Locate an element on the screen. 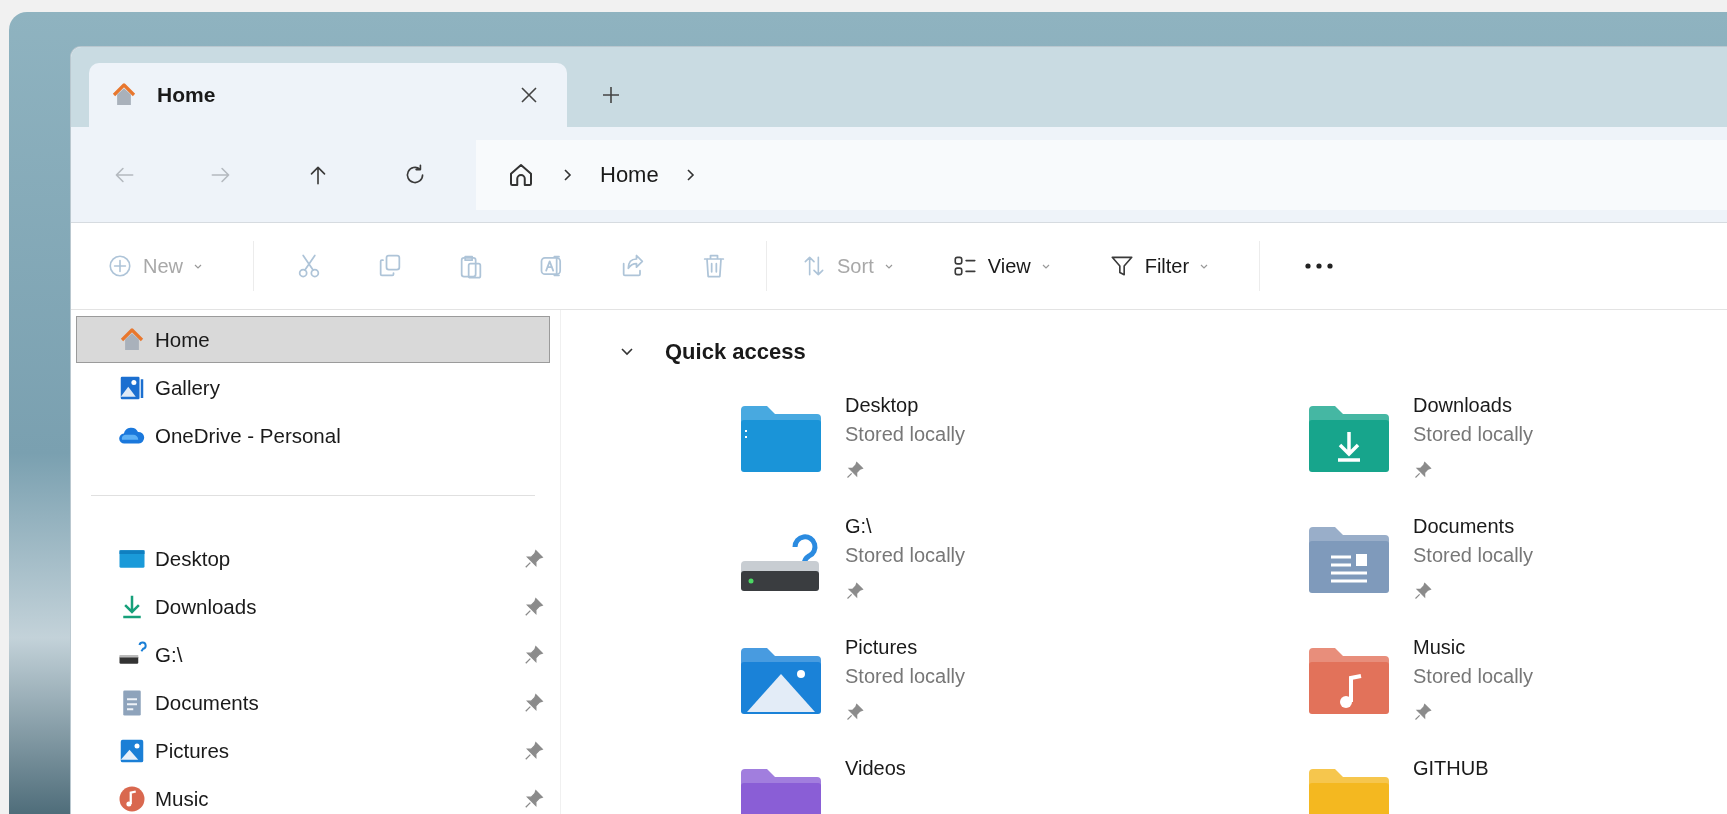 This screenshot has height=814, width=1727. sidebar-item: Music is located at coordinates (313, 794).